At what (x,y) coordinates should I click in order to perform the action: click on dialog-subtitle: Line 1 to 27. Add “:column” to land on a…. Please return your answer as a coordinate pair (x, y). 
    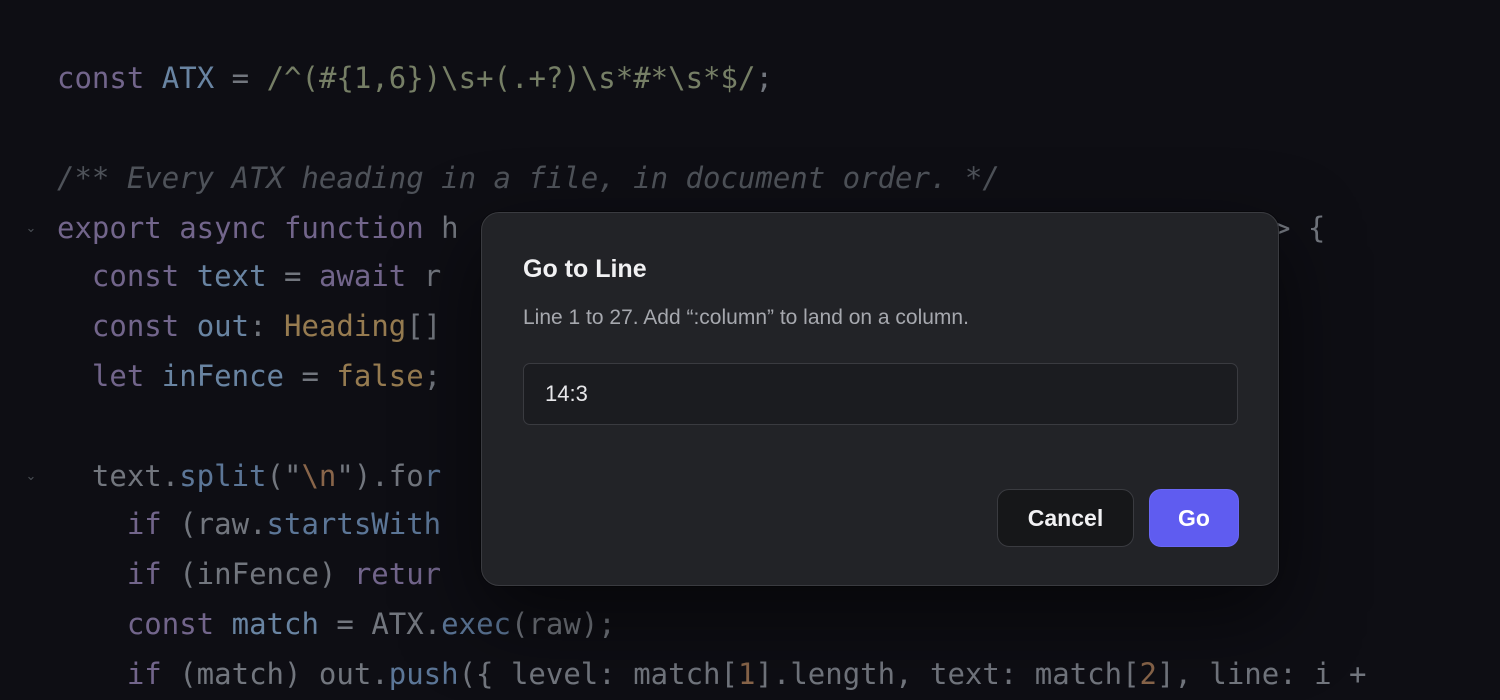
    Looking at the image, I should click on (746, 317).